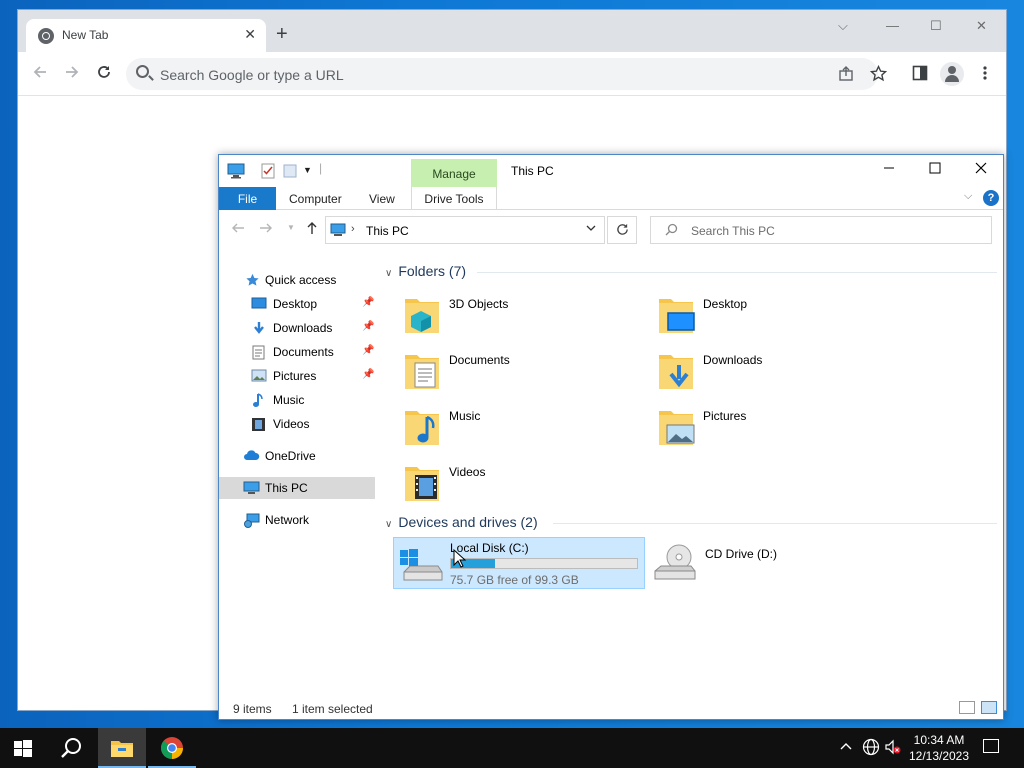  I want to click on search-placeholder: Search This PC, so click(733, 231).